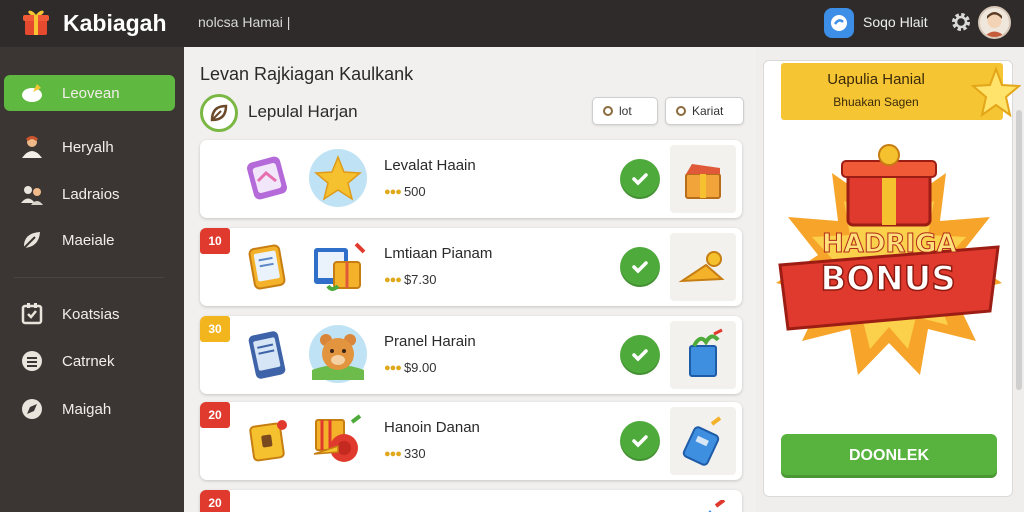  I want to click on user-name: Soqo Hlait, so click(895, 22).